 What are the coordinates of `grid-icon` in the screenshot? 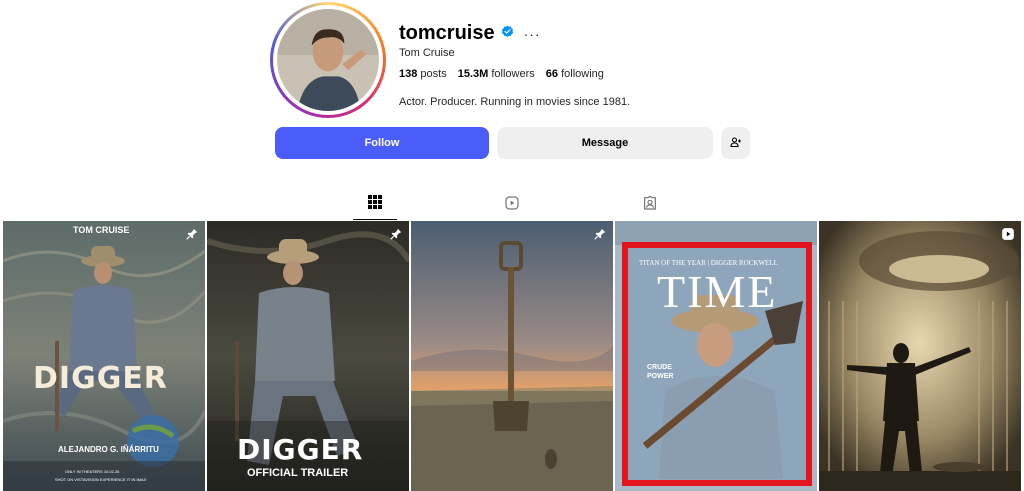 It's located at (375, 204).